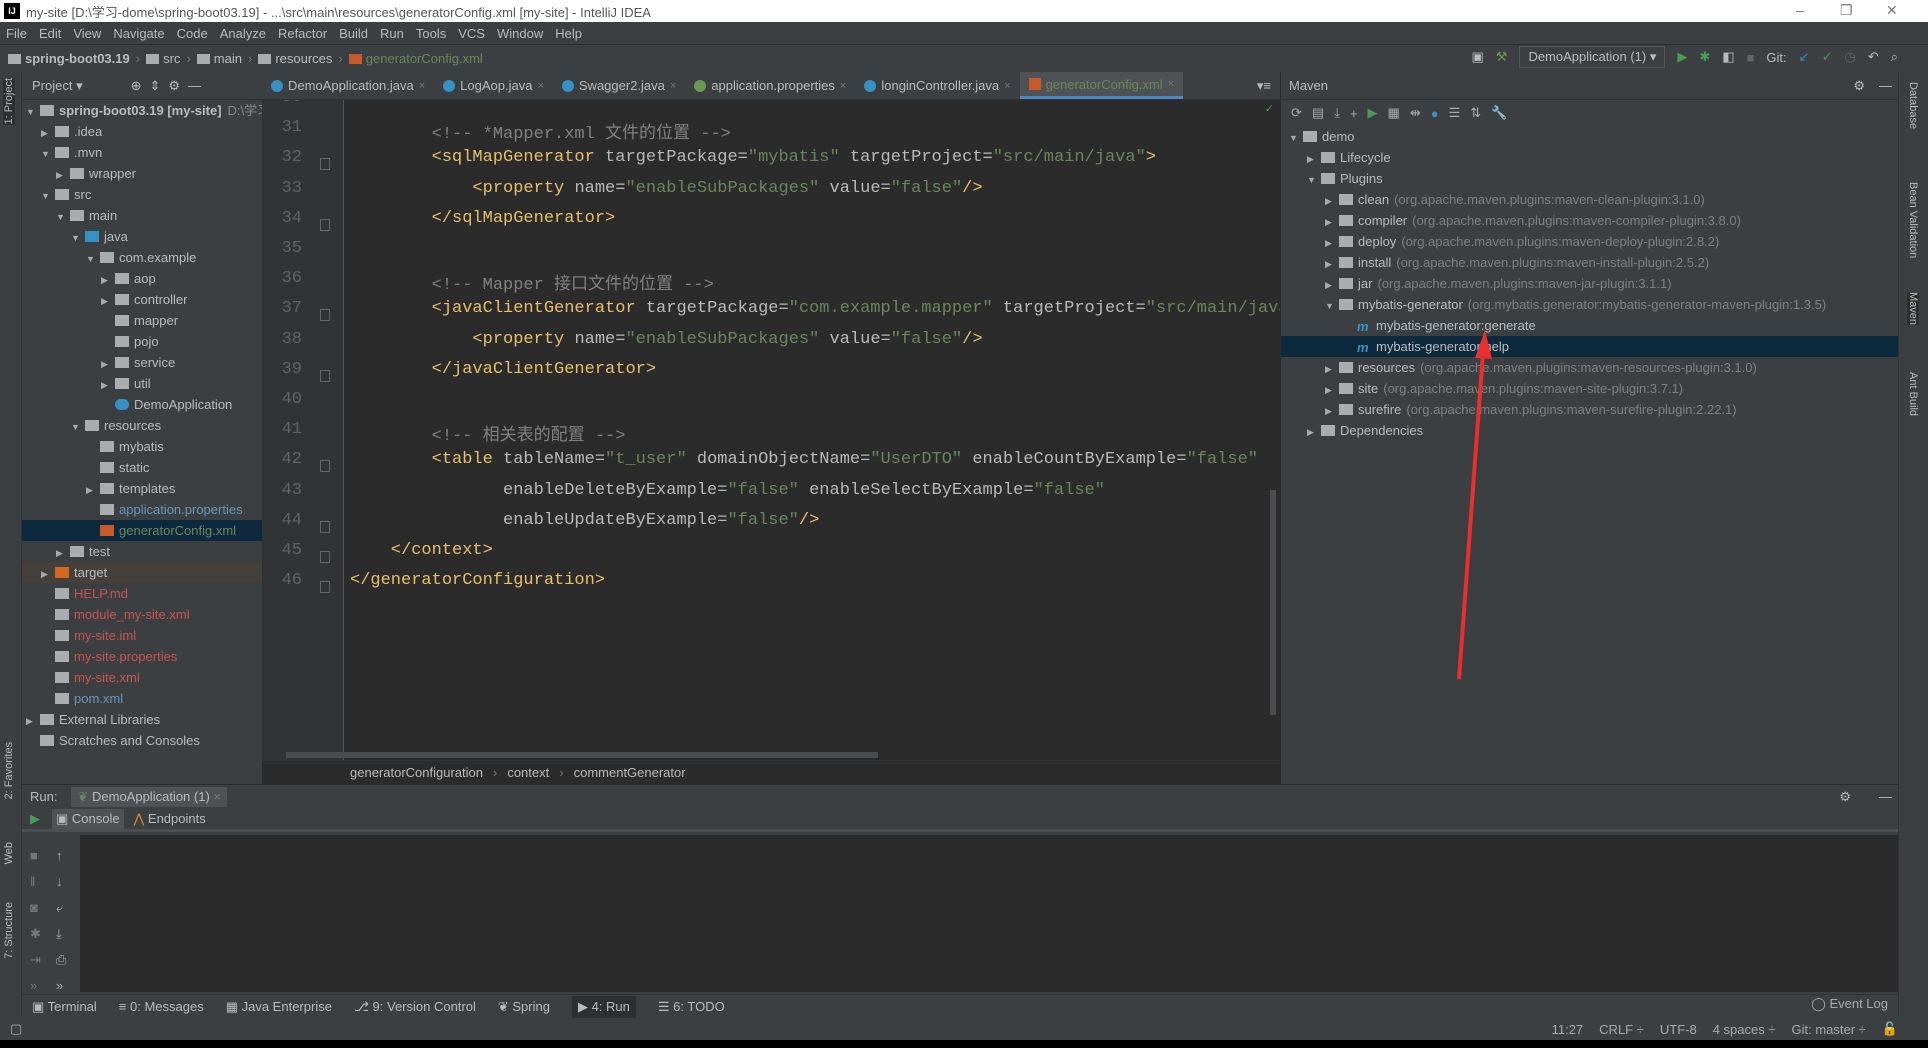 The width and height of the screenshot is (1928, 1048). What do you see at coordinates (1829, 1029) in the screenshot?
I see `git-branch: Git: master ÷` at bounding box center [1829, 1029].